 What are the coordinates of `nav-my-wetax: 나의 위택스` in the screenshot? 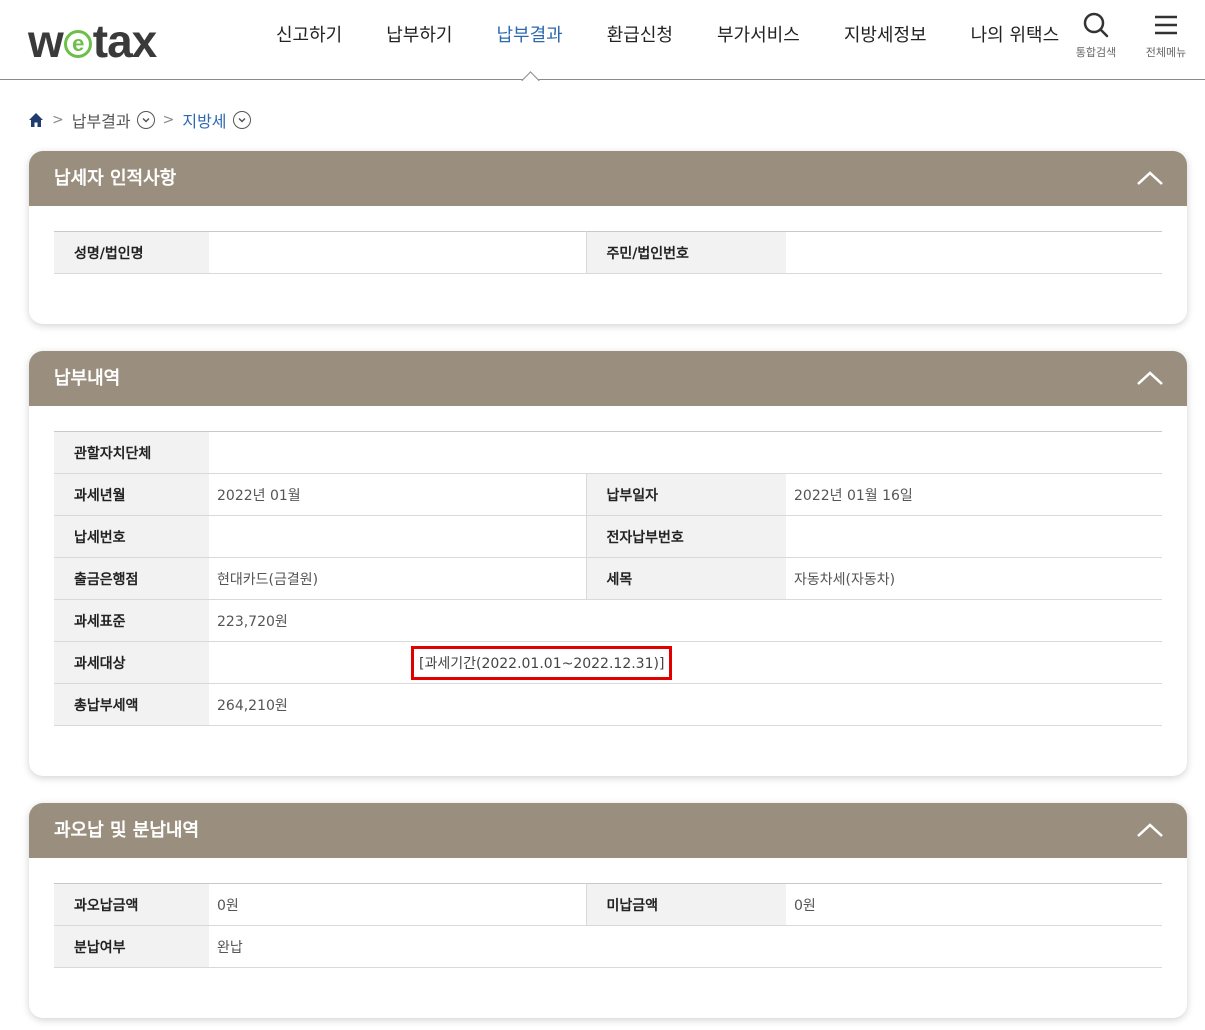 It's located at (1015, 40).